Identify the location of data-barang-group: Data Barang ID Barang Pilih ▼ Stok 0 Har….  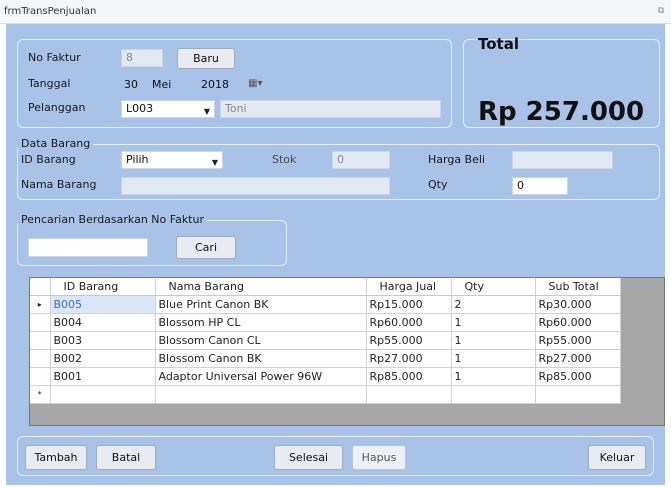
(338, 168).